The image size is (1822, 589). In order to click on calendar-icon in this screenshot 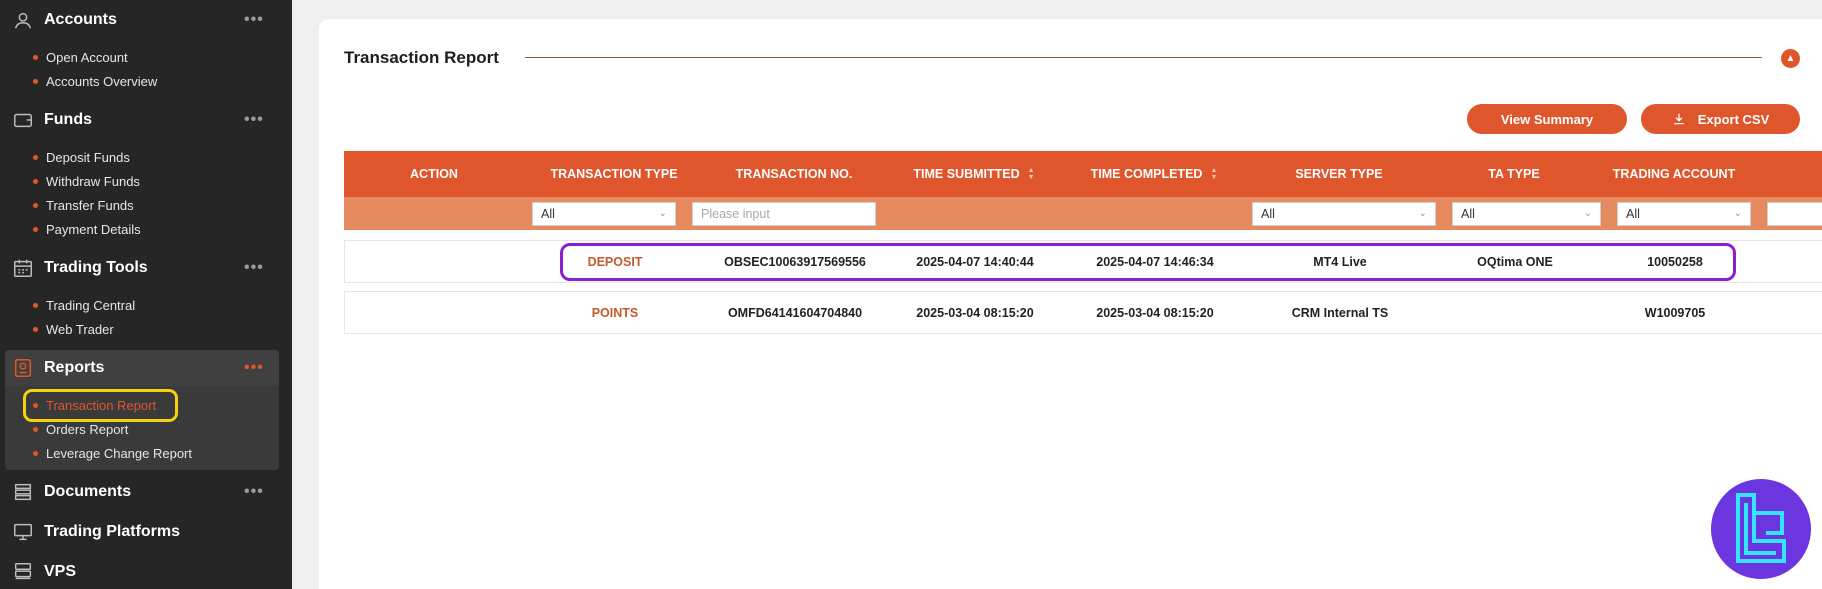, I will do `click(23, 268)`.